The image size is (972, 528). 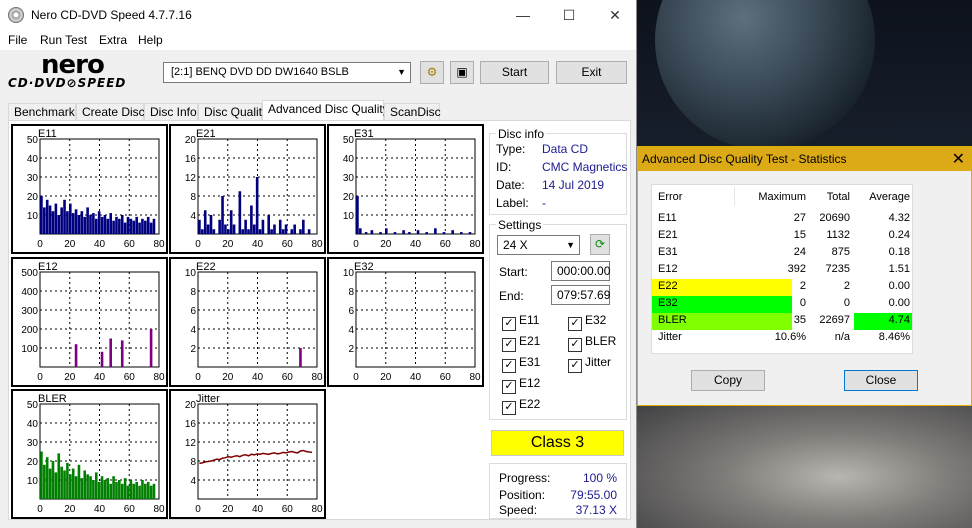 What do you see at coordinates (521, 385) in the screenshot?
I see `checkbox-e12: ✓ E12` at bounding box center [521, 385].